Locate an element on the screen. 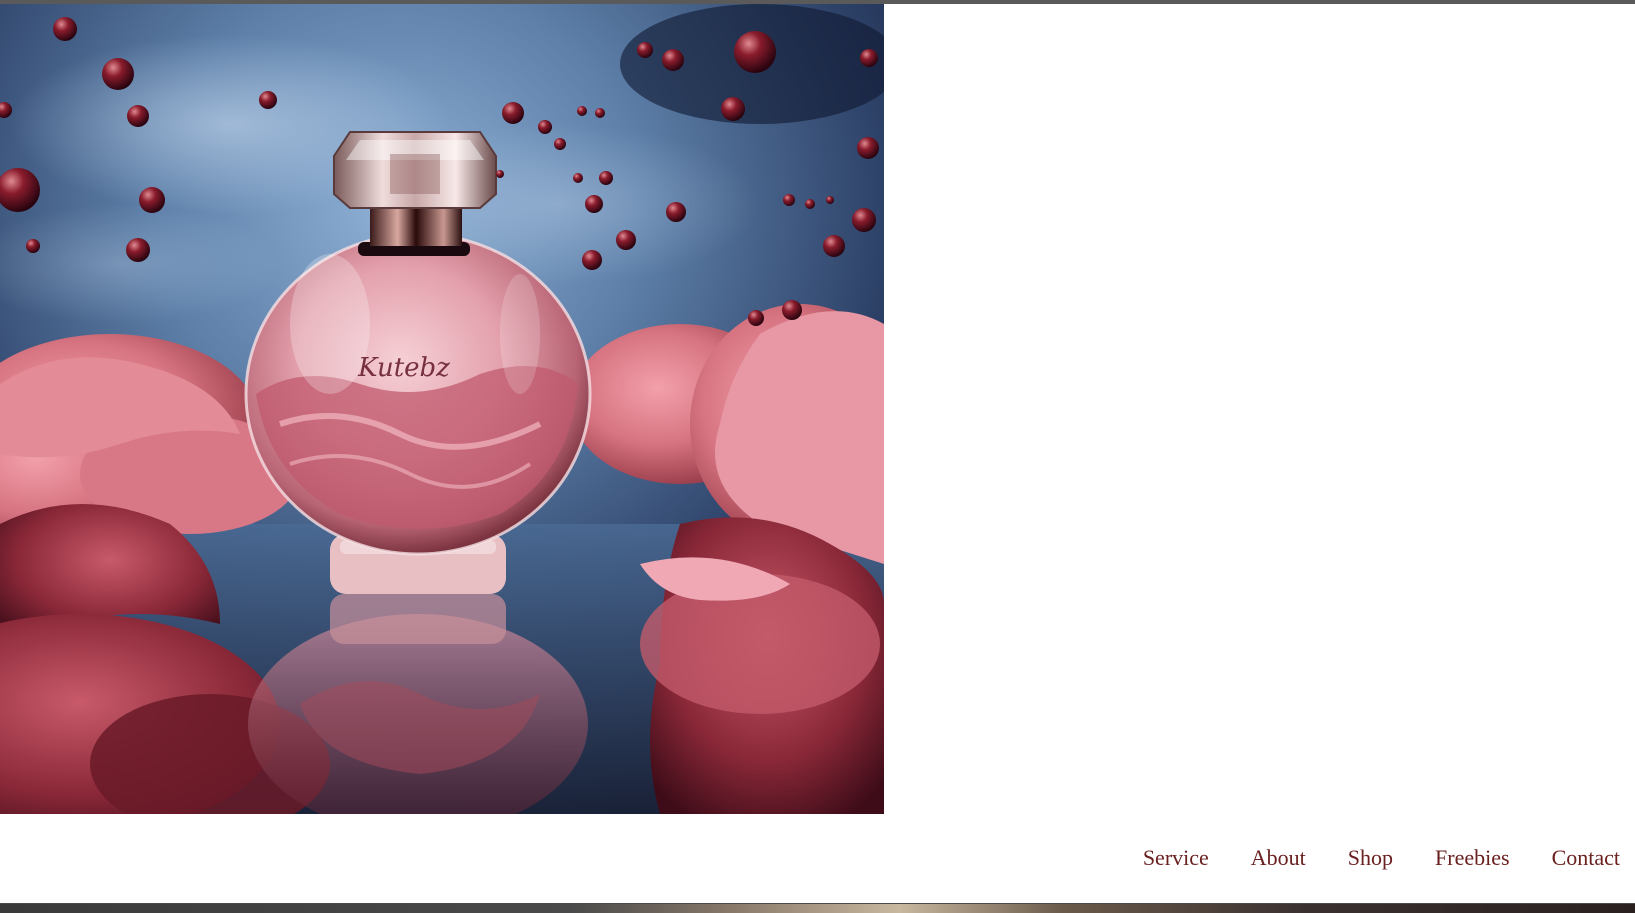 The width and height of the screenshot is (1635, 913). nav-link-about: About is located at coordinates (1278, 858).